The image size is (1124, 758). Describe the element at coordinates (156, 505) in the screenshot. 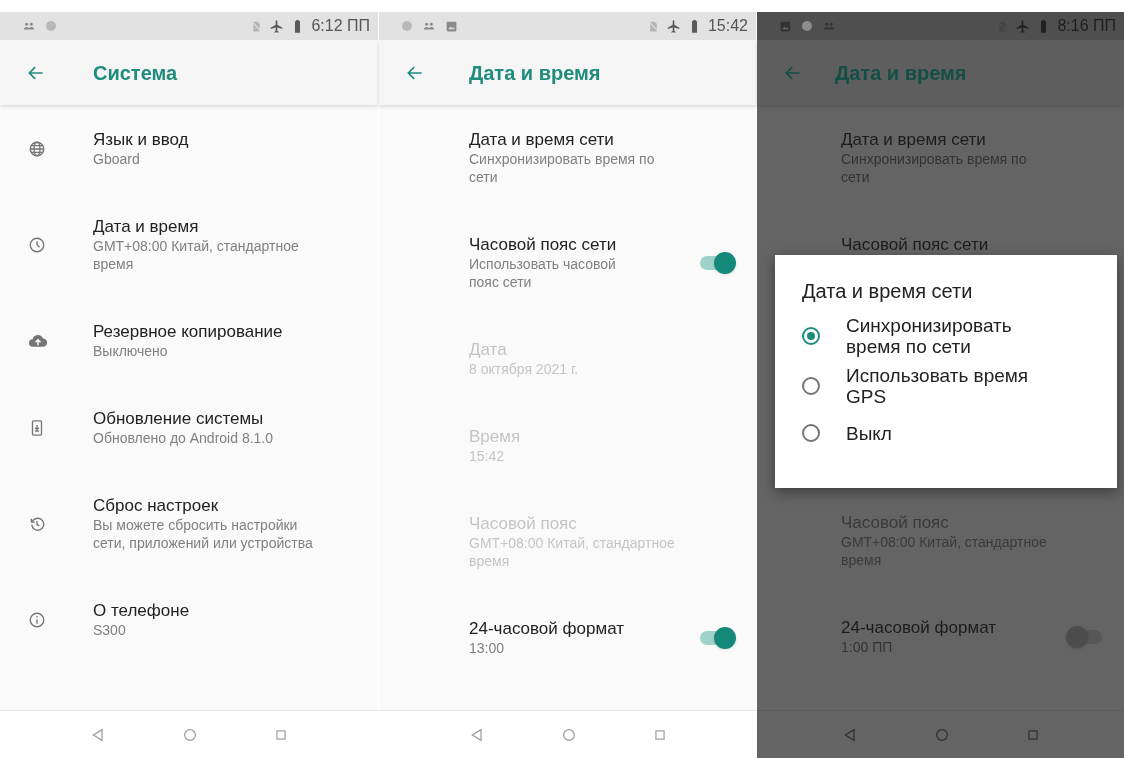

I see `setting-title: Сброс настроек` at that location.